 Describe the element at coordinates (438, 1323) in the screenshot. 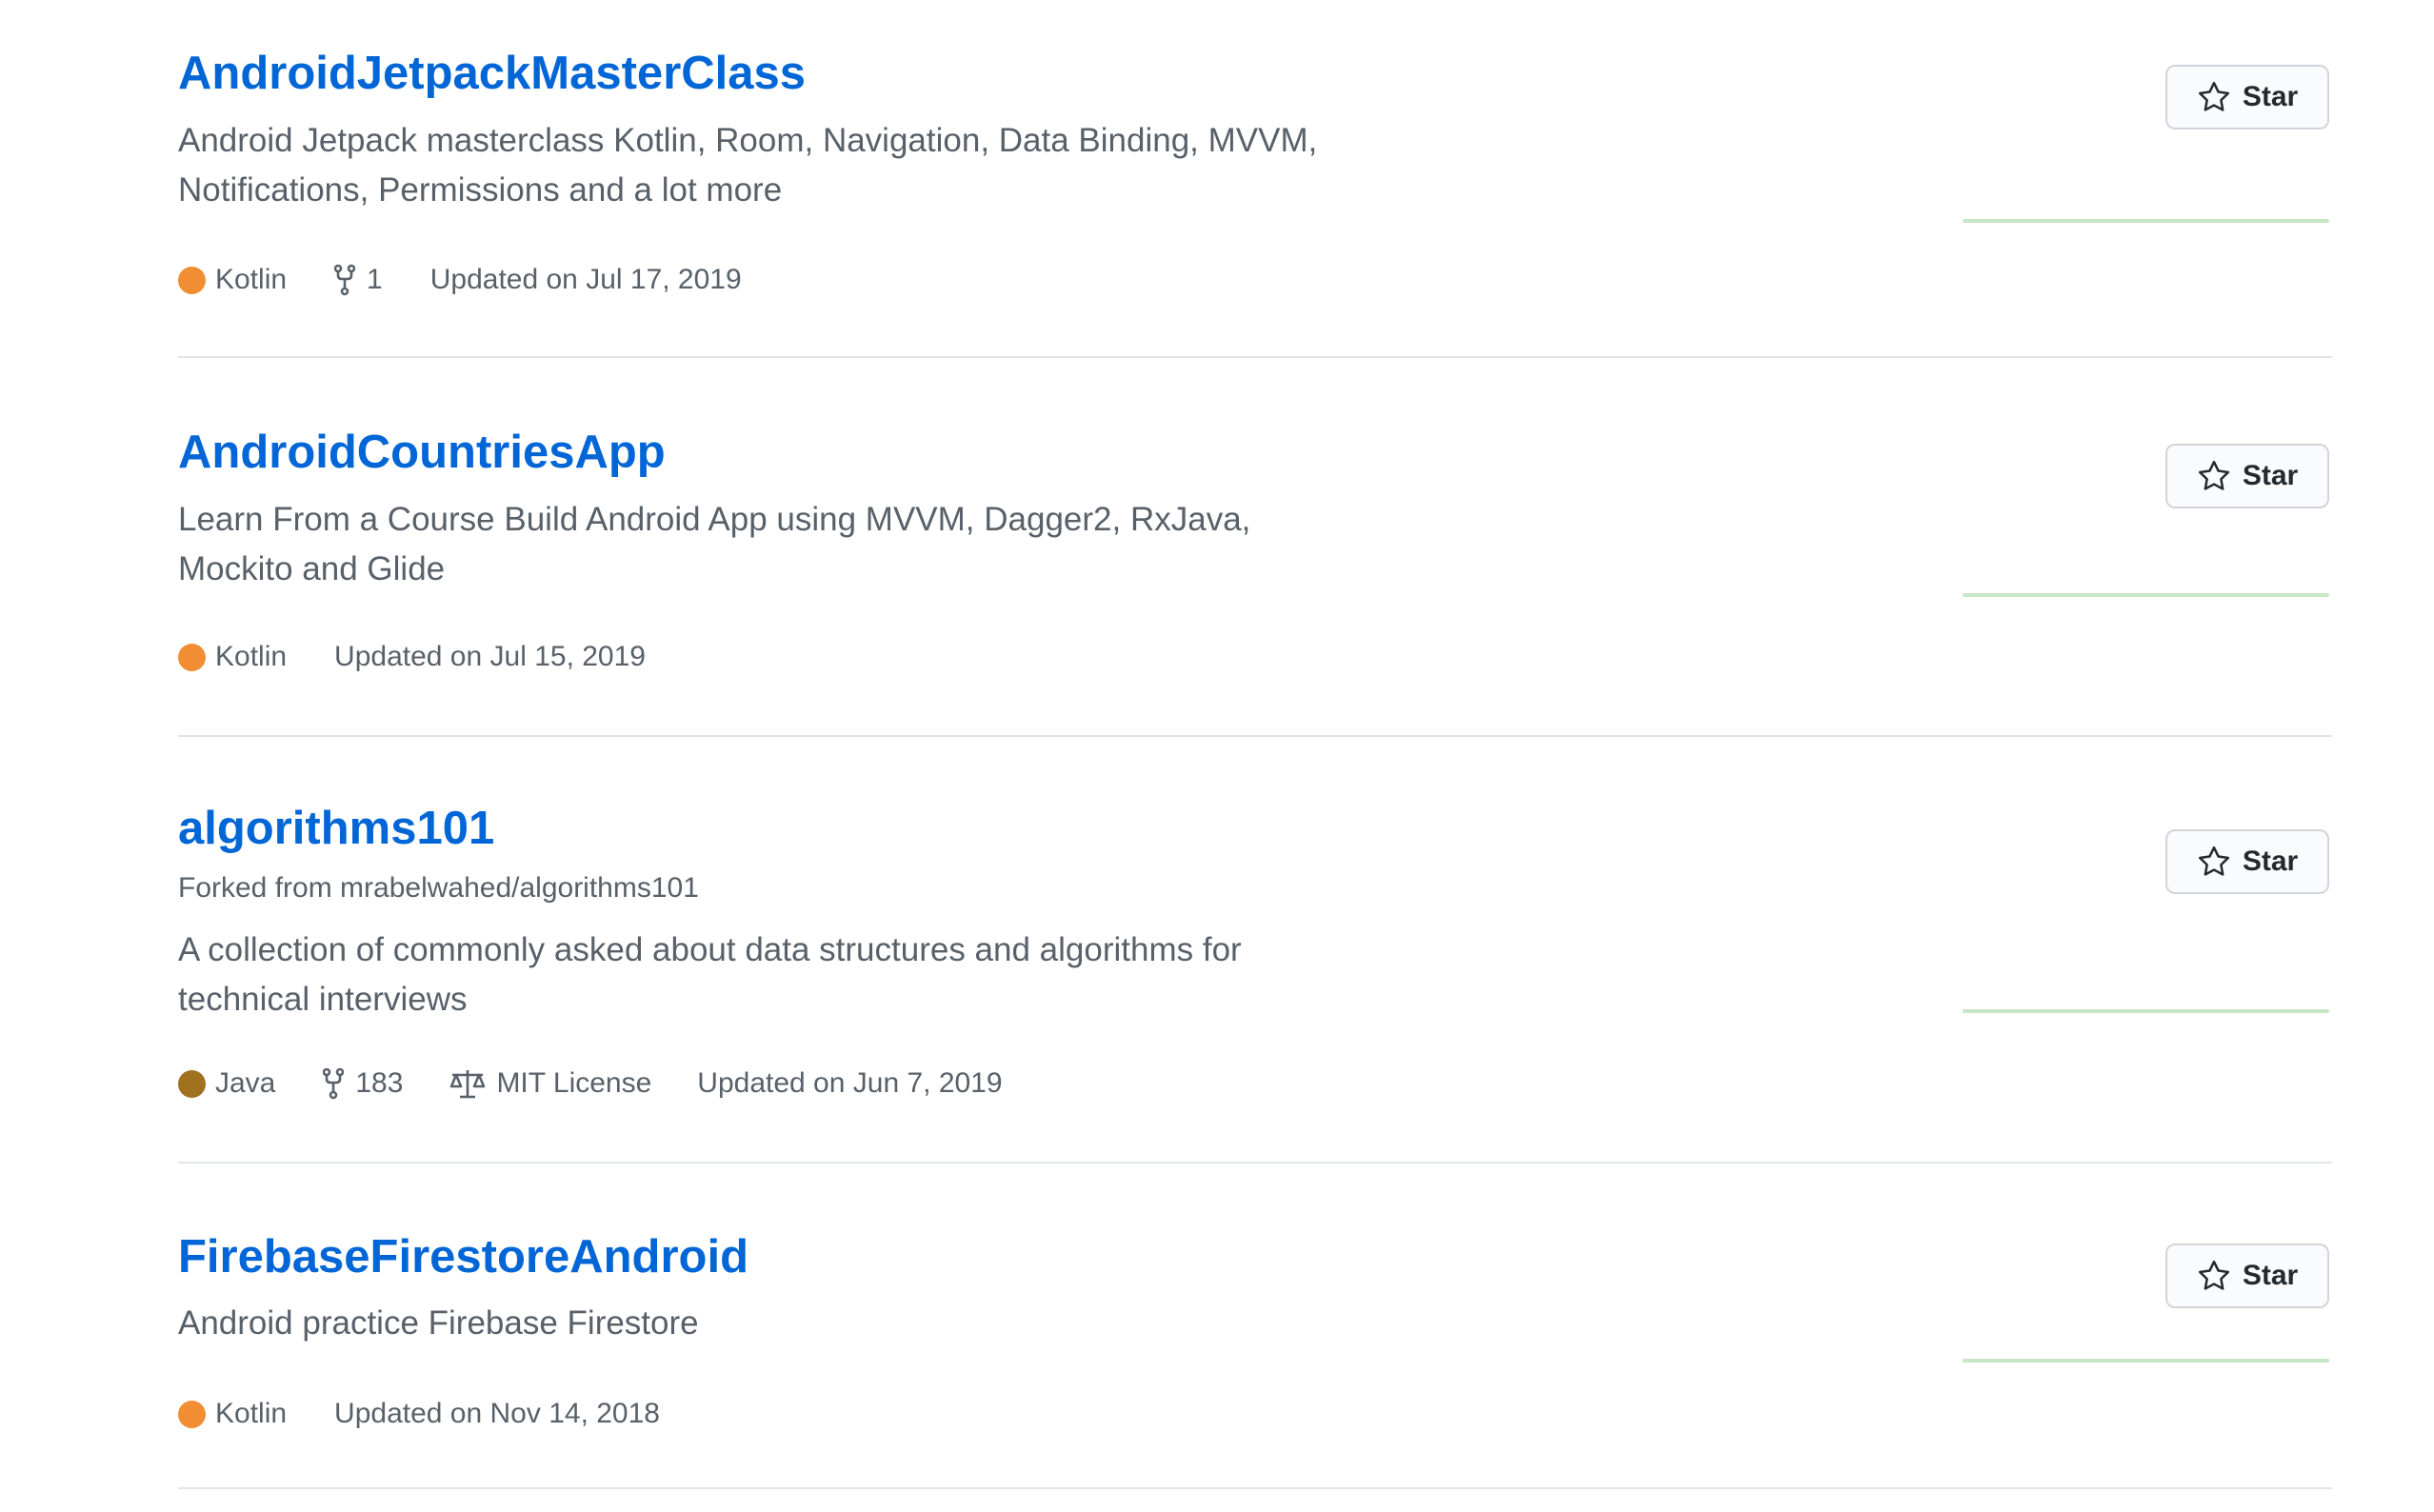

I see `repo-description: Android practice Firebase Firestore` at that location.